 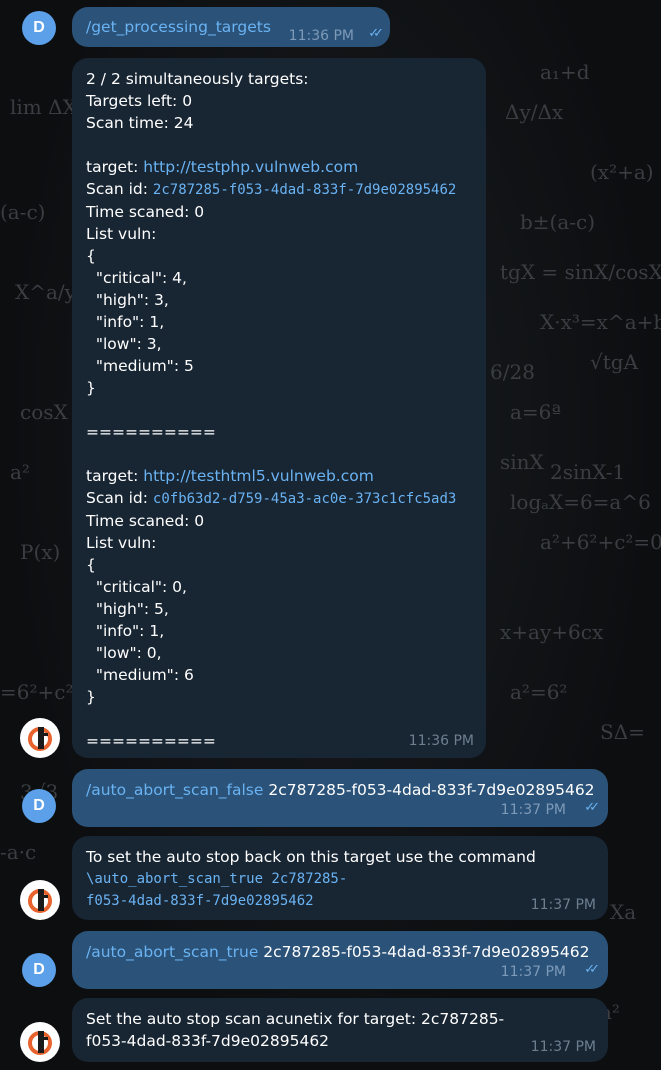 I want to click on json-line: "low": 3,, so click(x=124, y=344).